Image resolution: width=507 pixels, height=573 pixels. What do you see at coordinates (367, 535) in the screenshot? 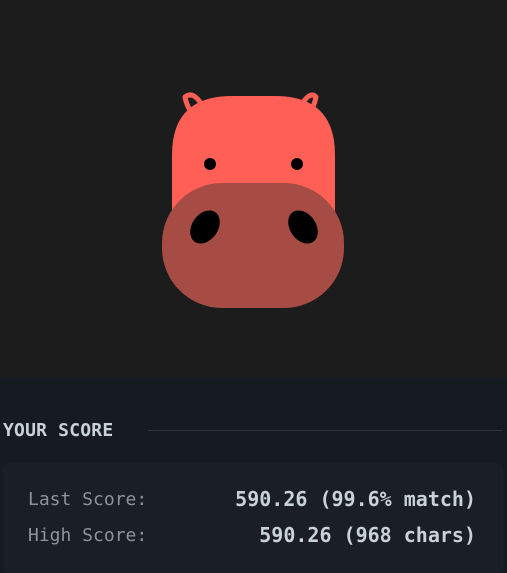
I see `high-score-value: 590.26 (968 chars)` at bounding box center [367, 535].